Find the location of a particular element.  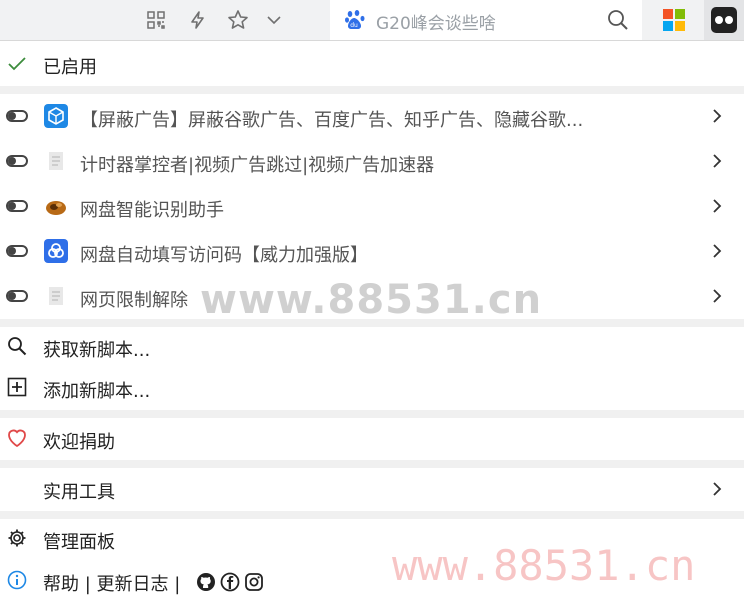

baidu-paw-icon: du is located at coordinates (355, 20).